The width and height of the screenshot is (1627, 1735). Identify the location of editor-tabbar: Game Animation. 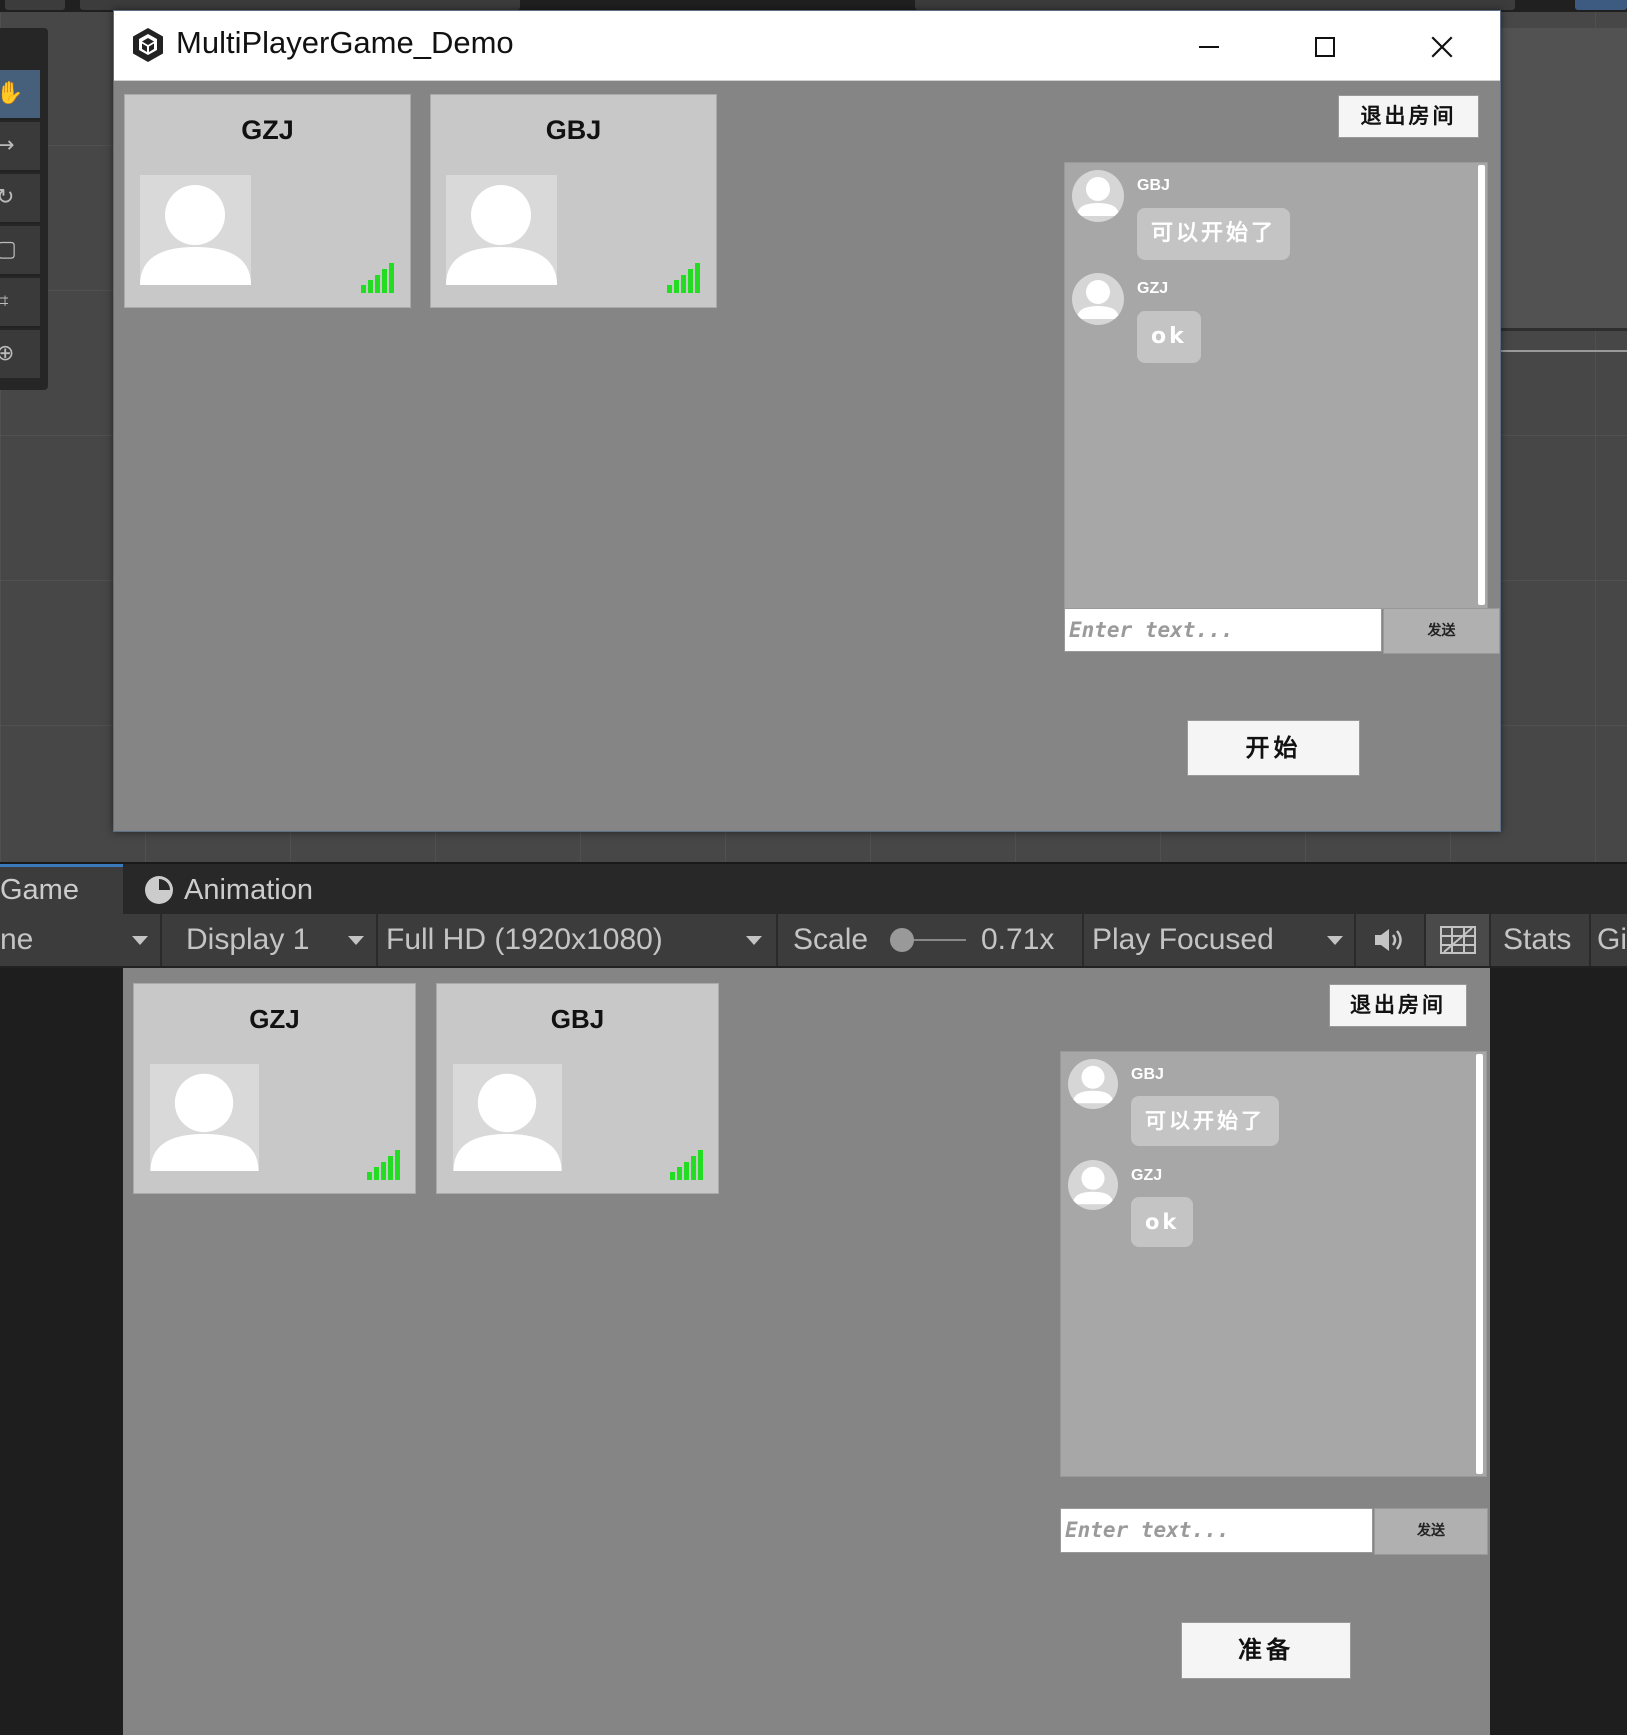
(813, 889).